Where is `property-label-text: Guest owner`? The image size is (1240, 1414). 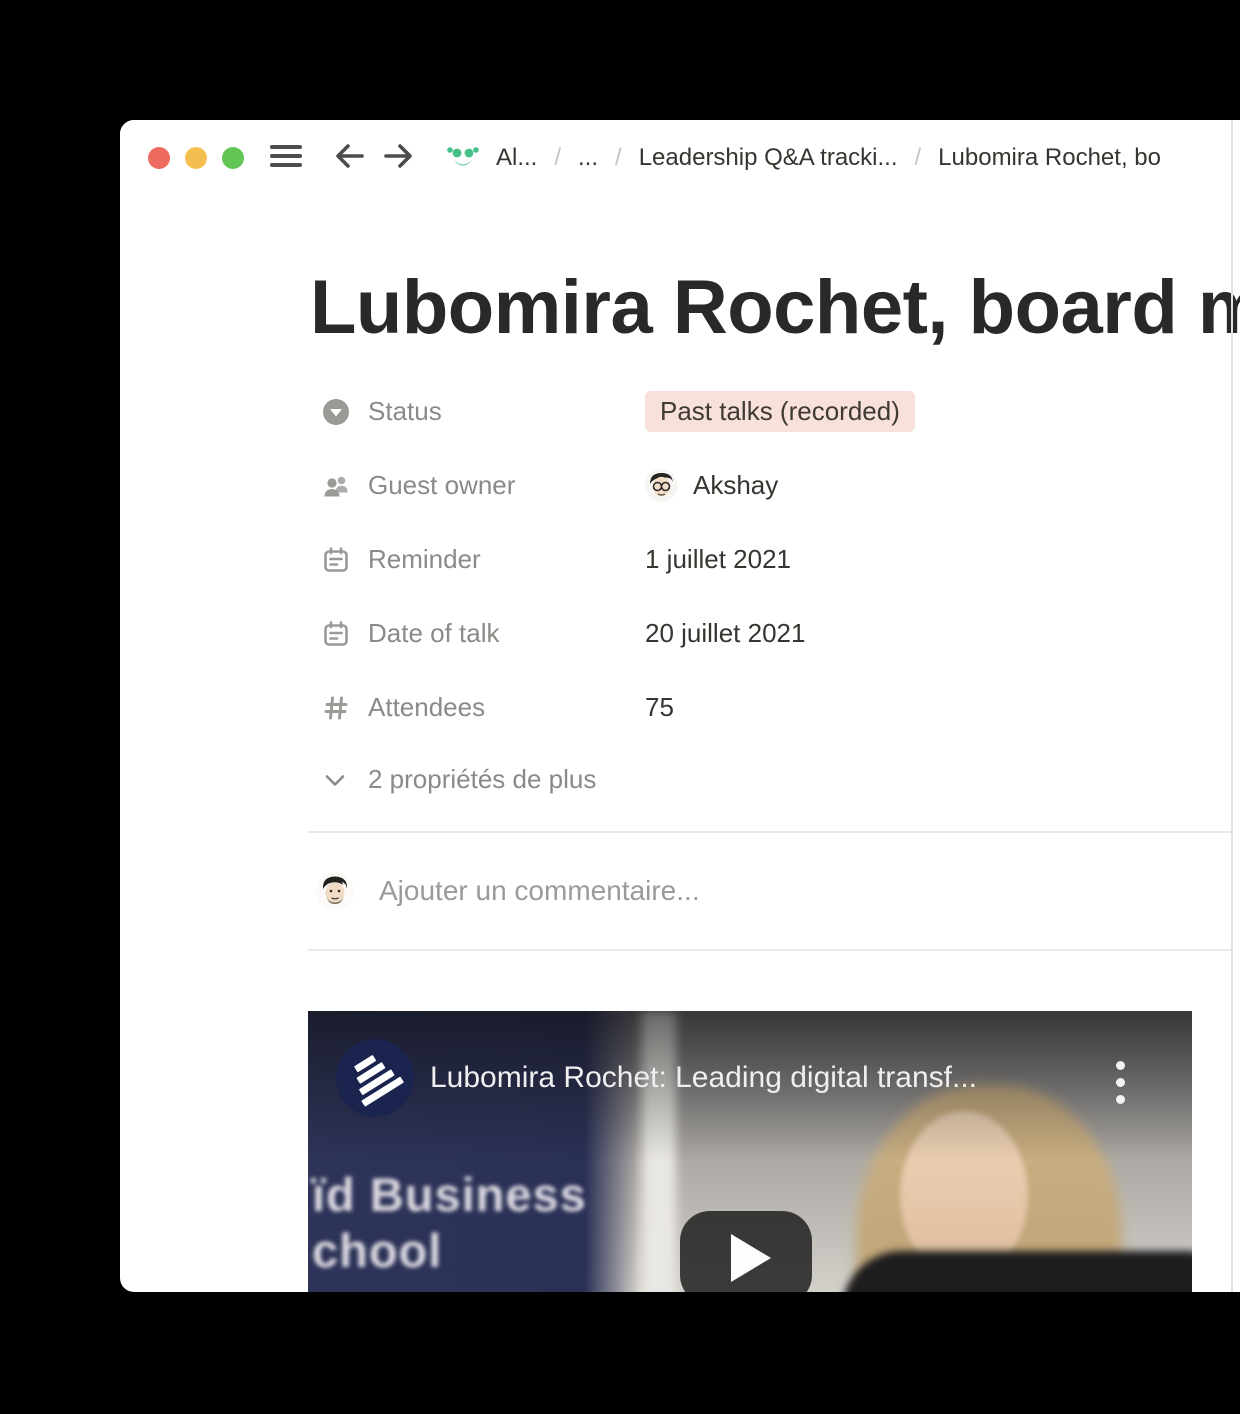 property-label-text: Guest owner is located at coordinates (442, 485).